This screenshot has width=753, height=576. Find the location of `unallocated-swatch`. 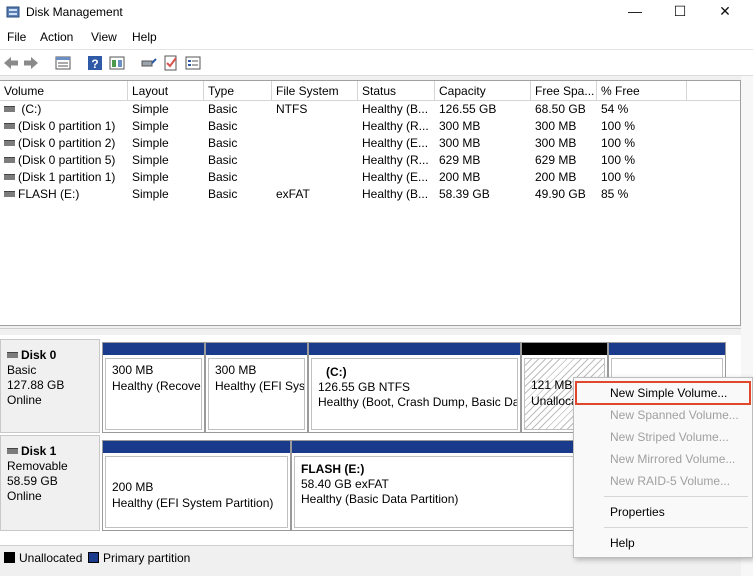

unallocated-swatch is located at coordinates (9, 557).